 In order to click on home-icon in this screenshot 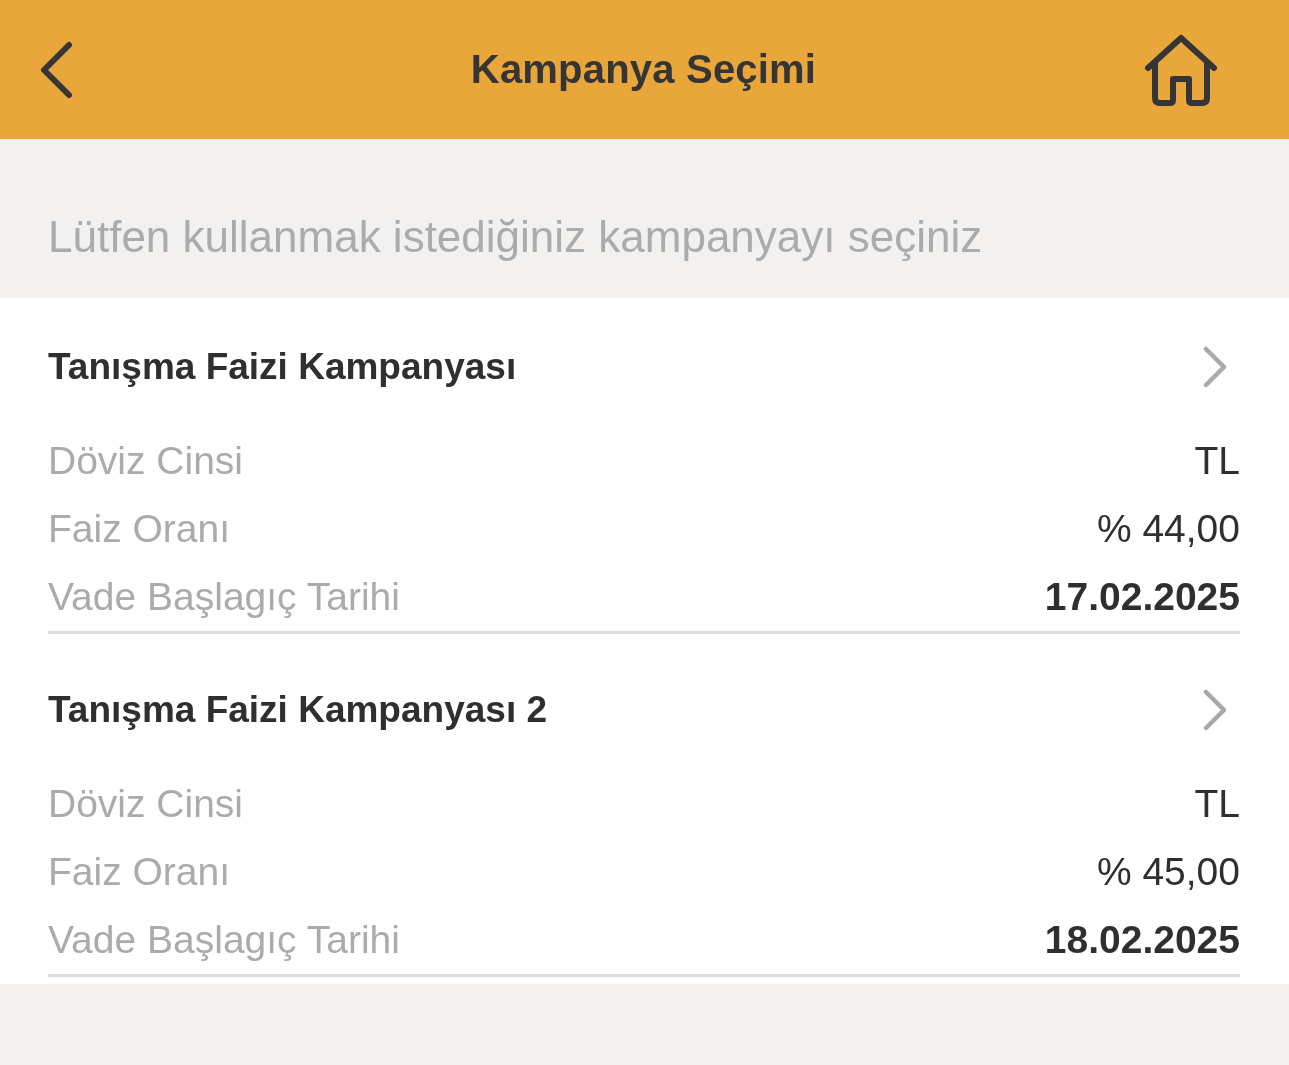, I will do `click(1181, 69)`.